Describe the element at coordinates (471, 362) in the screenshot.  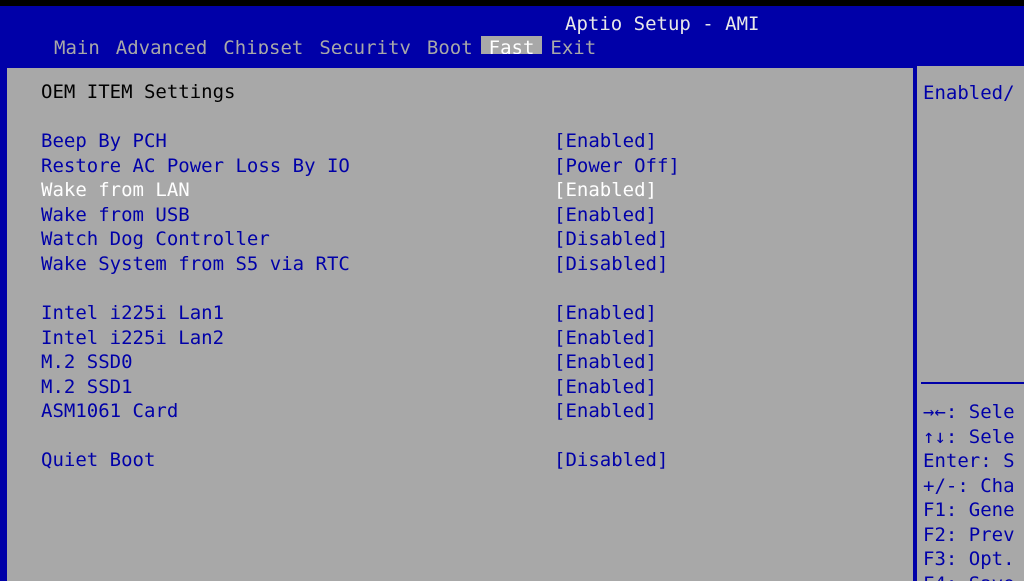
I see `setting-m2-ssd0: M.2 SSD0 [Enabled]` at that location.